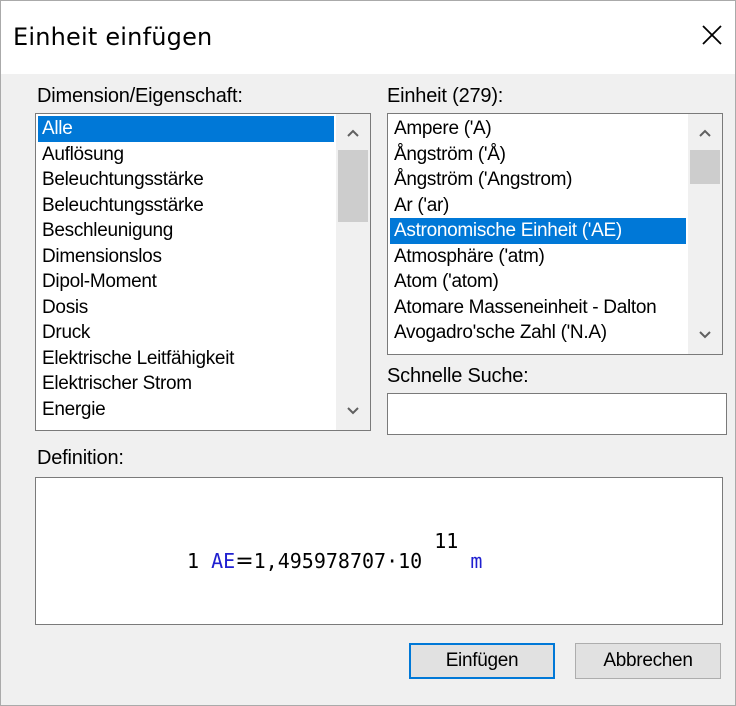  Describe the element at coordinates (80, 458) in the screenshot. I see `definition-label: Definition:` at that location.